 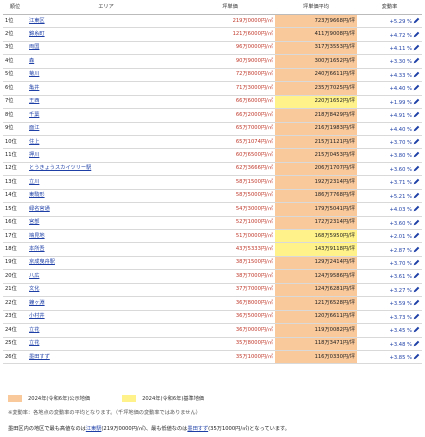 I want to click on area-link: 立川, so click(x=34, y=182).